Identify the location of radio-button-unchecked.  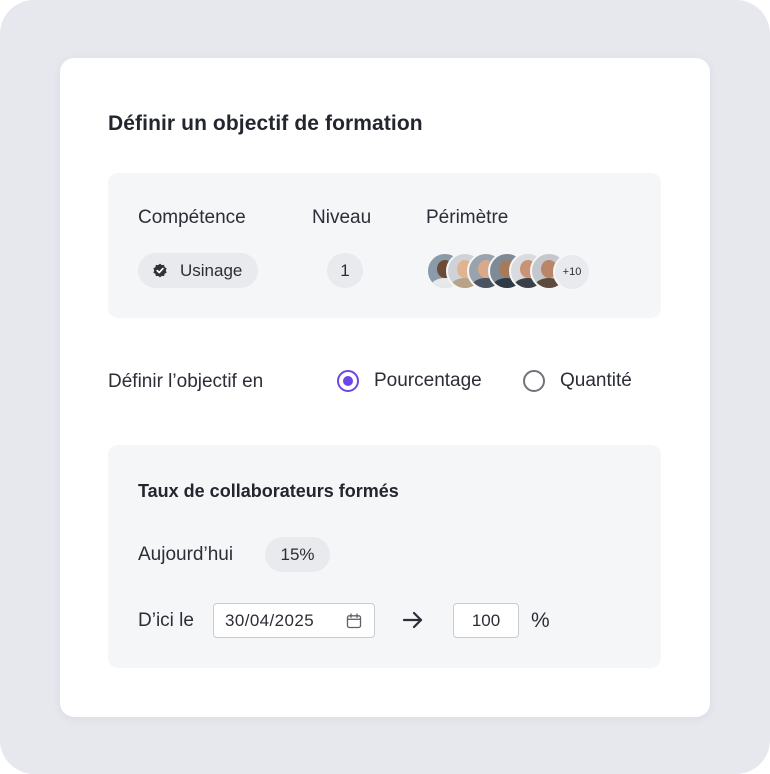
(534, 381).